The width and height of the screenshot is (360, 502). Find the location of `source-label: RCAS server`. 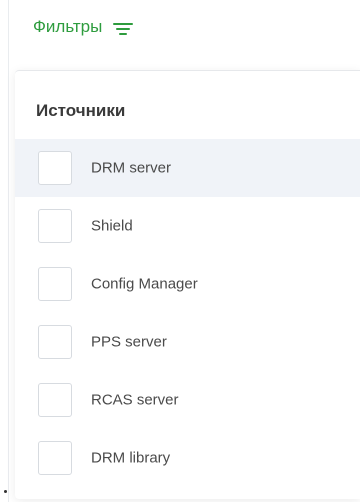

source-label: RCAS server is located at coordinates (135, 400).